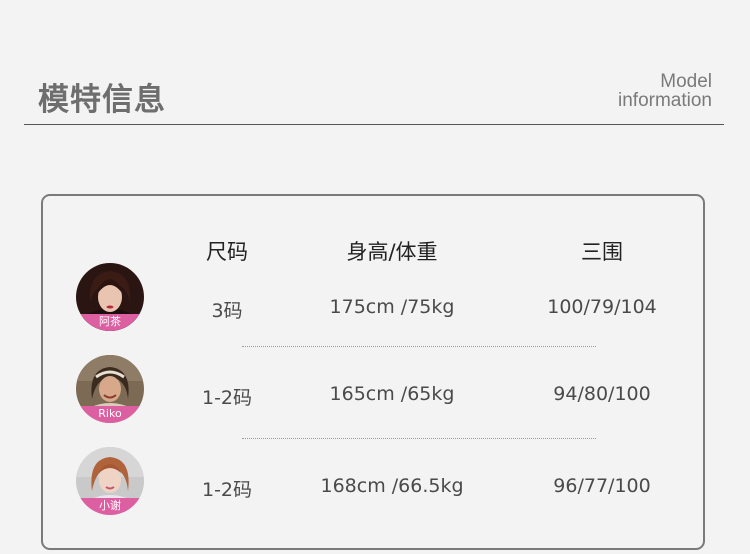 The image size is (750, 554). Describe the element at coordinates (110, 322) in the screenshot. I see `model-name-badge: 阿茶` at that location.